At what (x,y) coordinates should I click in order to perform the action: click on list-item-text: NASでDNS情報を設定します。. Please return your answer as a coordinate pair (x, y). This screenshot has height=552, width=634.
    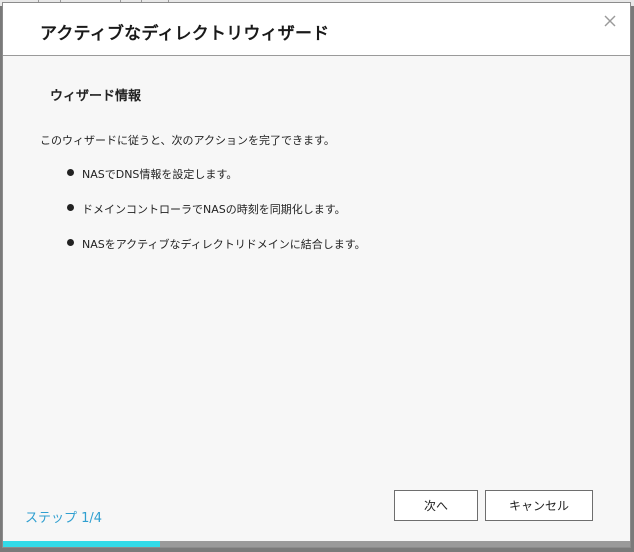
    Looking at the image, I should click on (160, 174).